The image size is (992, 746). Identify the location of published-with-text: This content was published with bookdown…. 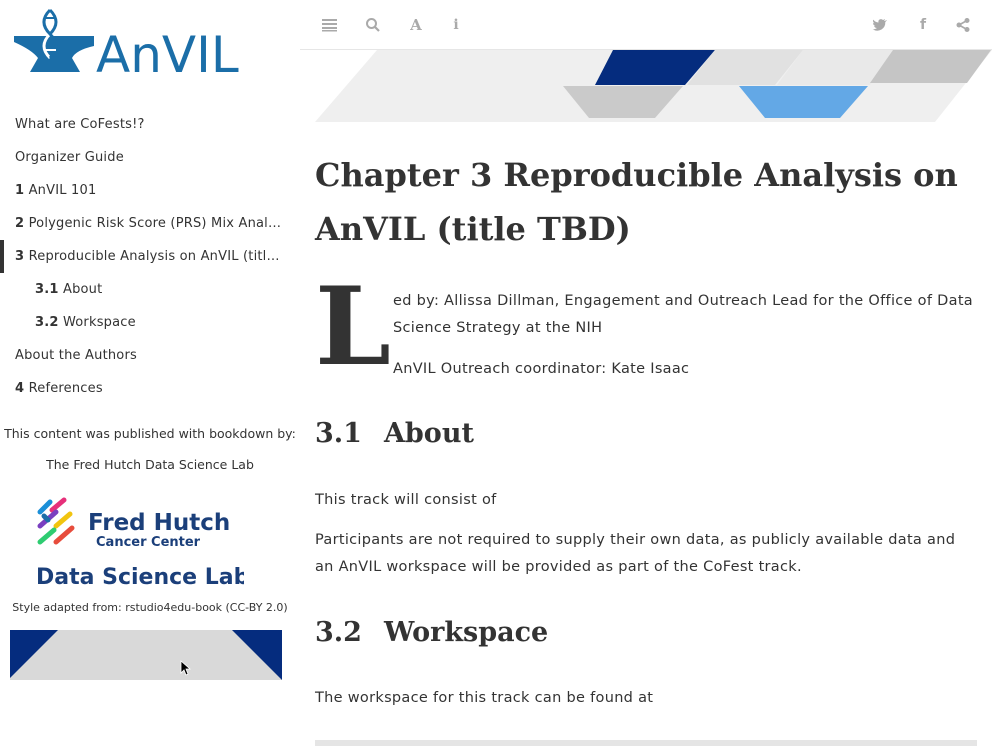
(150, 433).